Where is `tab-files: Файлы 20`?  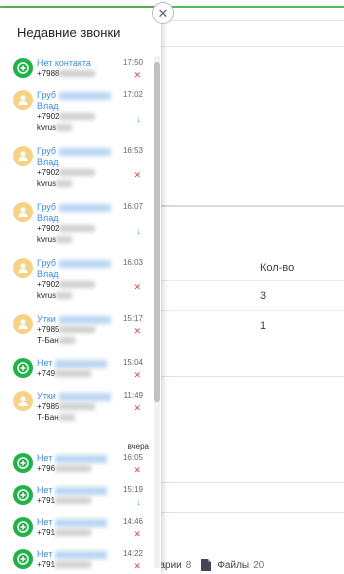
tab-files: Файлы 20 is located at coordinates (240, 565).